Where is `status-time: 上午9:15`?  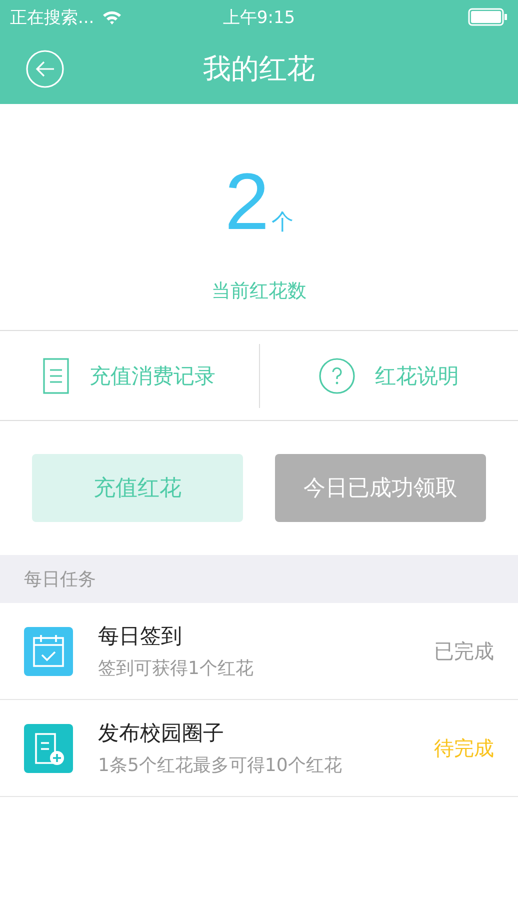
status-time: 上午9:15 is located at coordinates (259, 17).